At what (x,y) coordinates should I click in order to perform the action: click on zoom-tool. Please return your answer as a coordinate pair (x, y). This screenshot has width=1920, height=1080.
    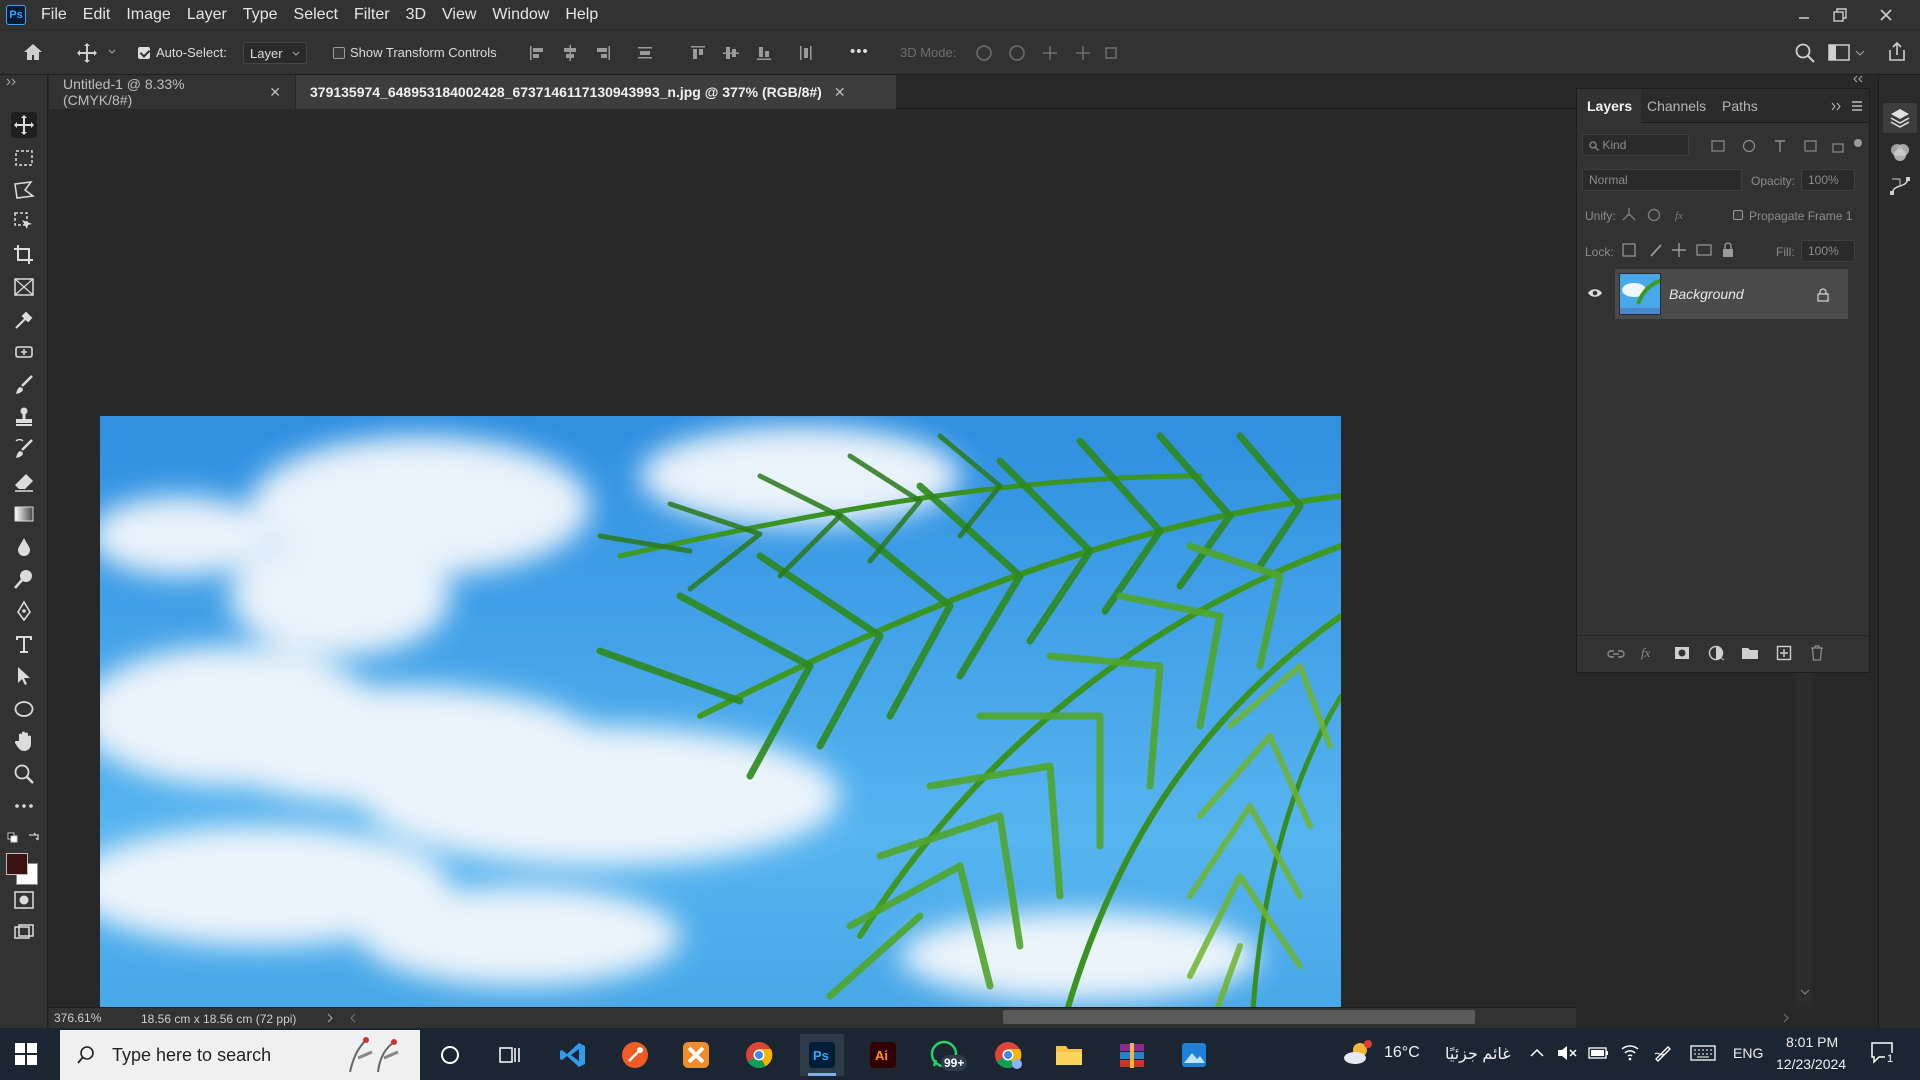
    Looking at the image, I should click on (24, 774).